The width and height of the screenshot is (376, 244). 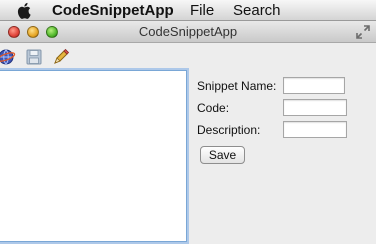 I want to click on description-label: Description:, so click(x=229, y=130).